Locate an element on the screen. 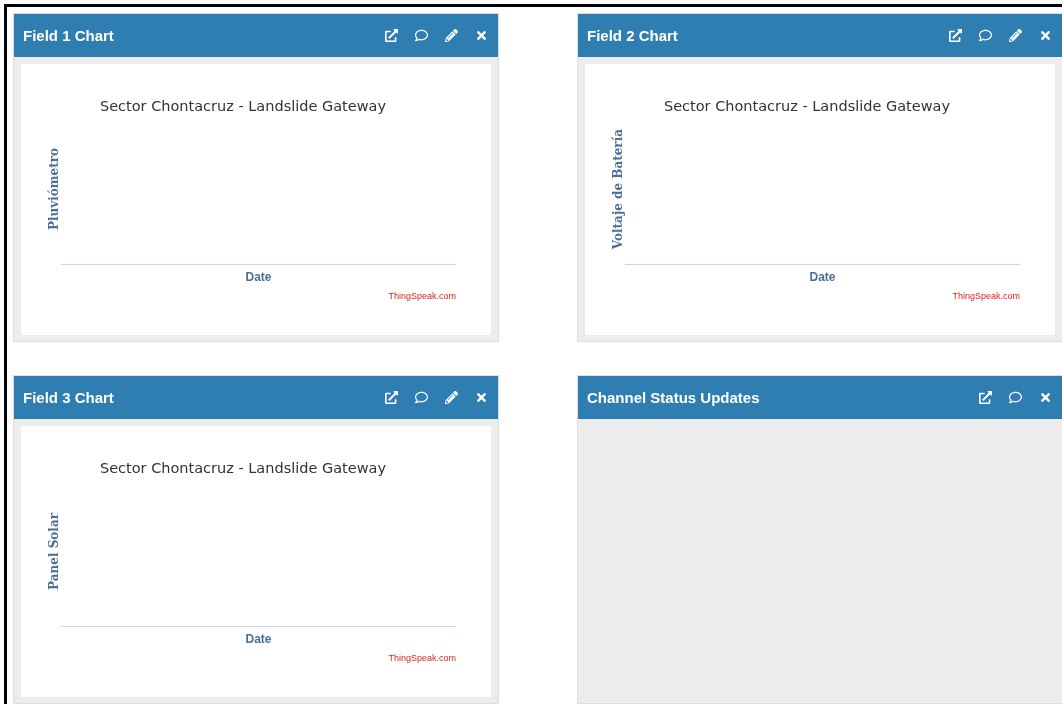 The width and height of the screenshot is (1062, 707). panel-title: Channel Status Updates is located at coordinates (674, 397).